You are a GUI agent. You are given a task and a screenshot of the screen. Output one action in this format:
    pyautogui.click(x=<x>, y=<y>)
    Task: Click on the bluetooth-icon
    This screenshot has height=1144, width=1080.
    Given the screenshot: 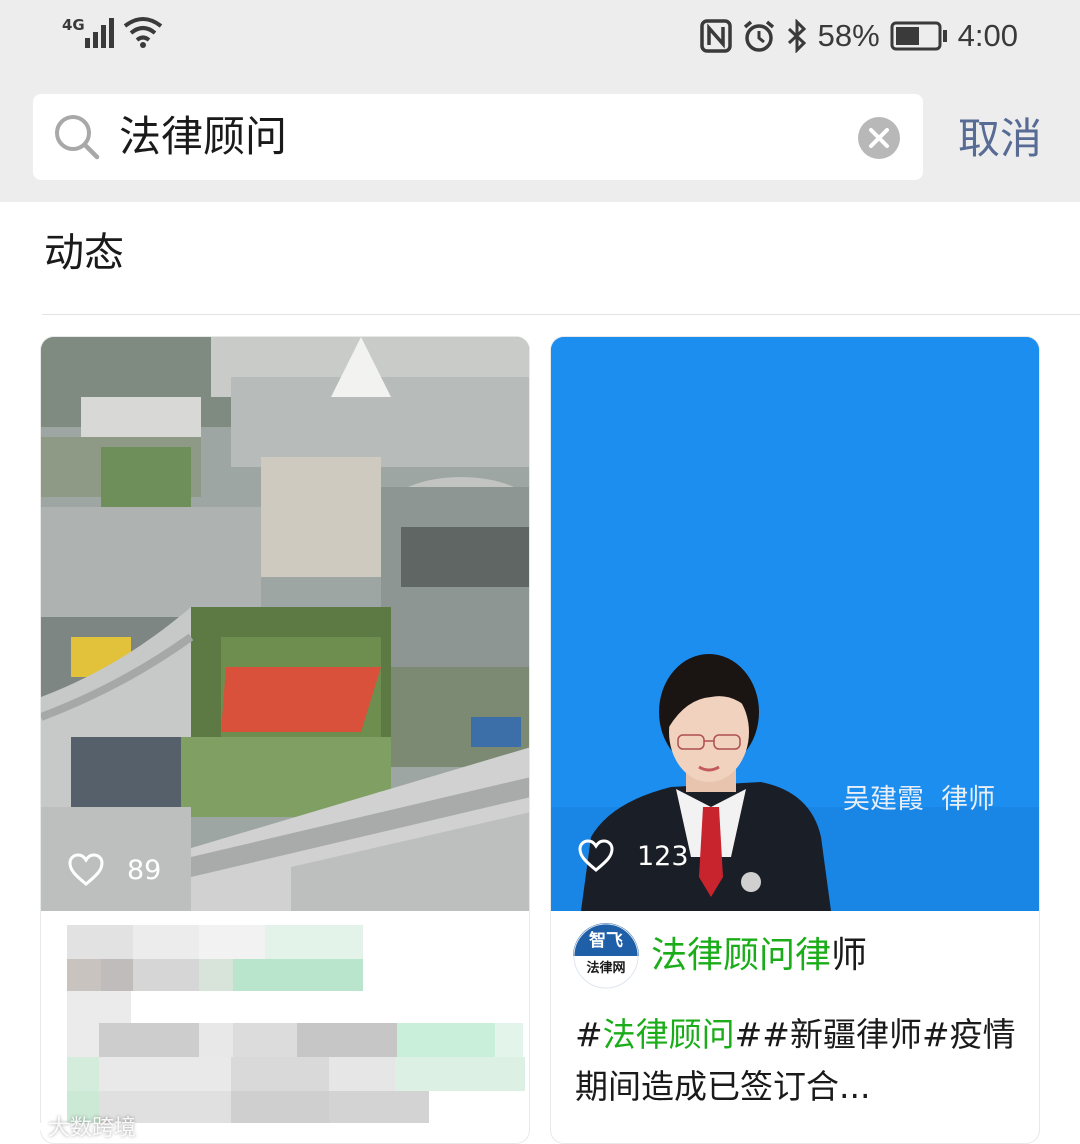 What is the action you would take?
    pyautogui.click(x=796, y=36)
    